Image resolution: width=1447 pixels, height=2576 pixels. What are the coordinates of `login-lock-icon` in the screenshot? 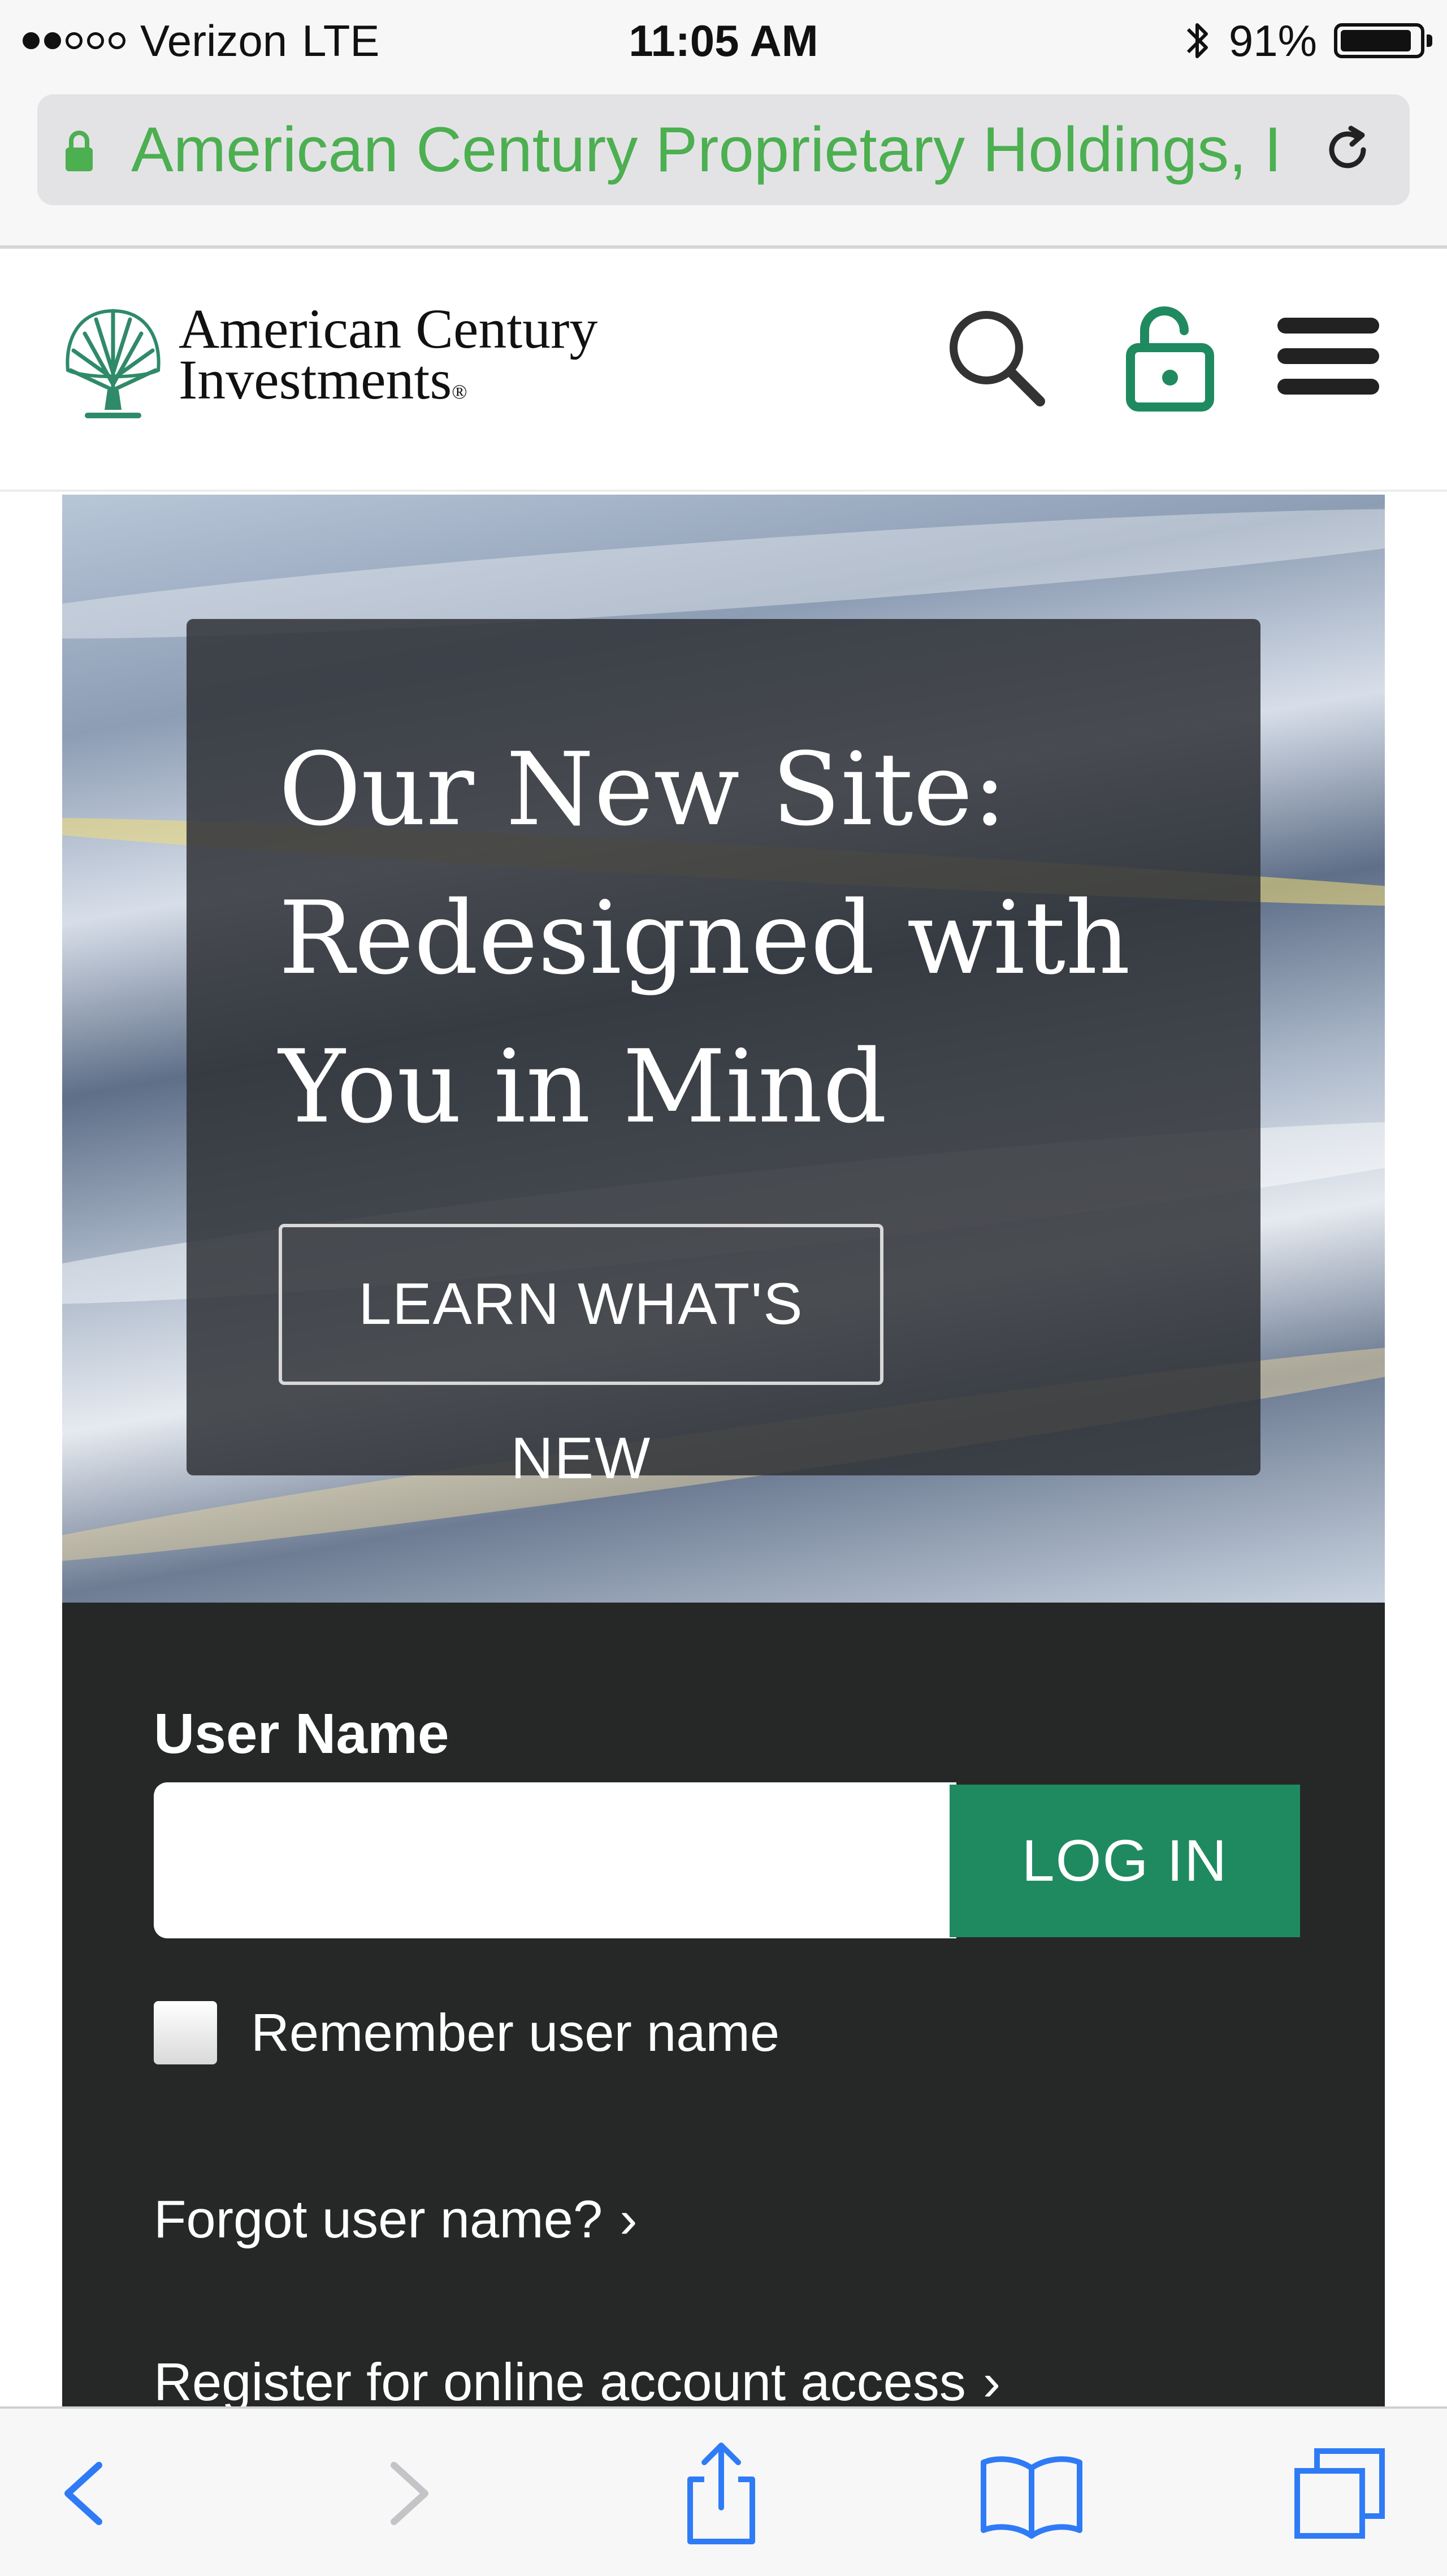 It's located at (1170, 356).